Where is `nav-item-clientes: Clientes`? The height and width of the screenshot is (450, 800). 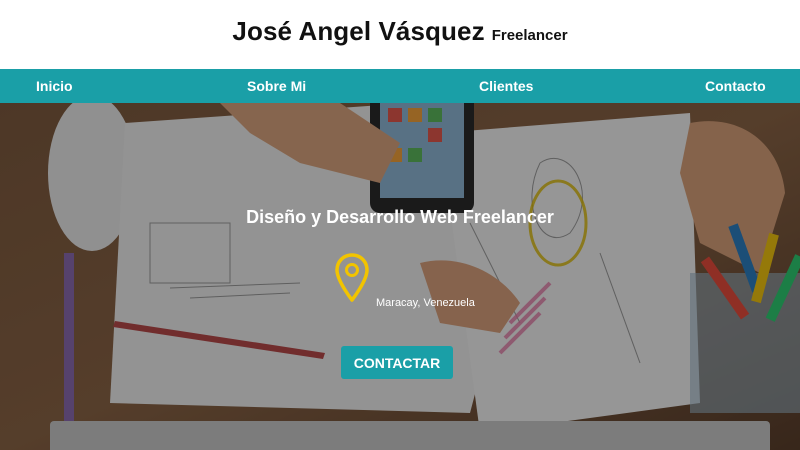 nav-item-clientes: Clientes is located at coordinates (506, 86).